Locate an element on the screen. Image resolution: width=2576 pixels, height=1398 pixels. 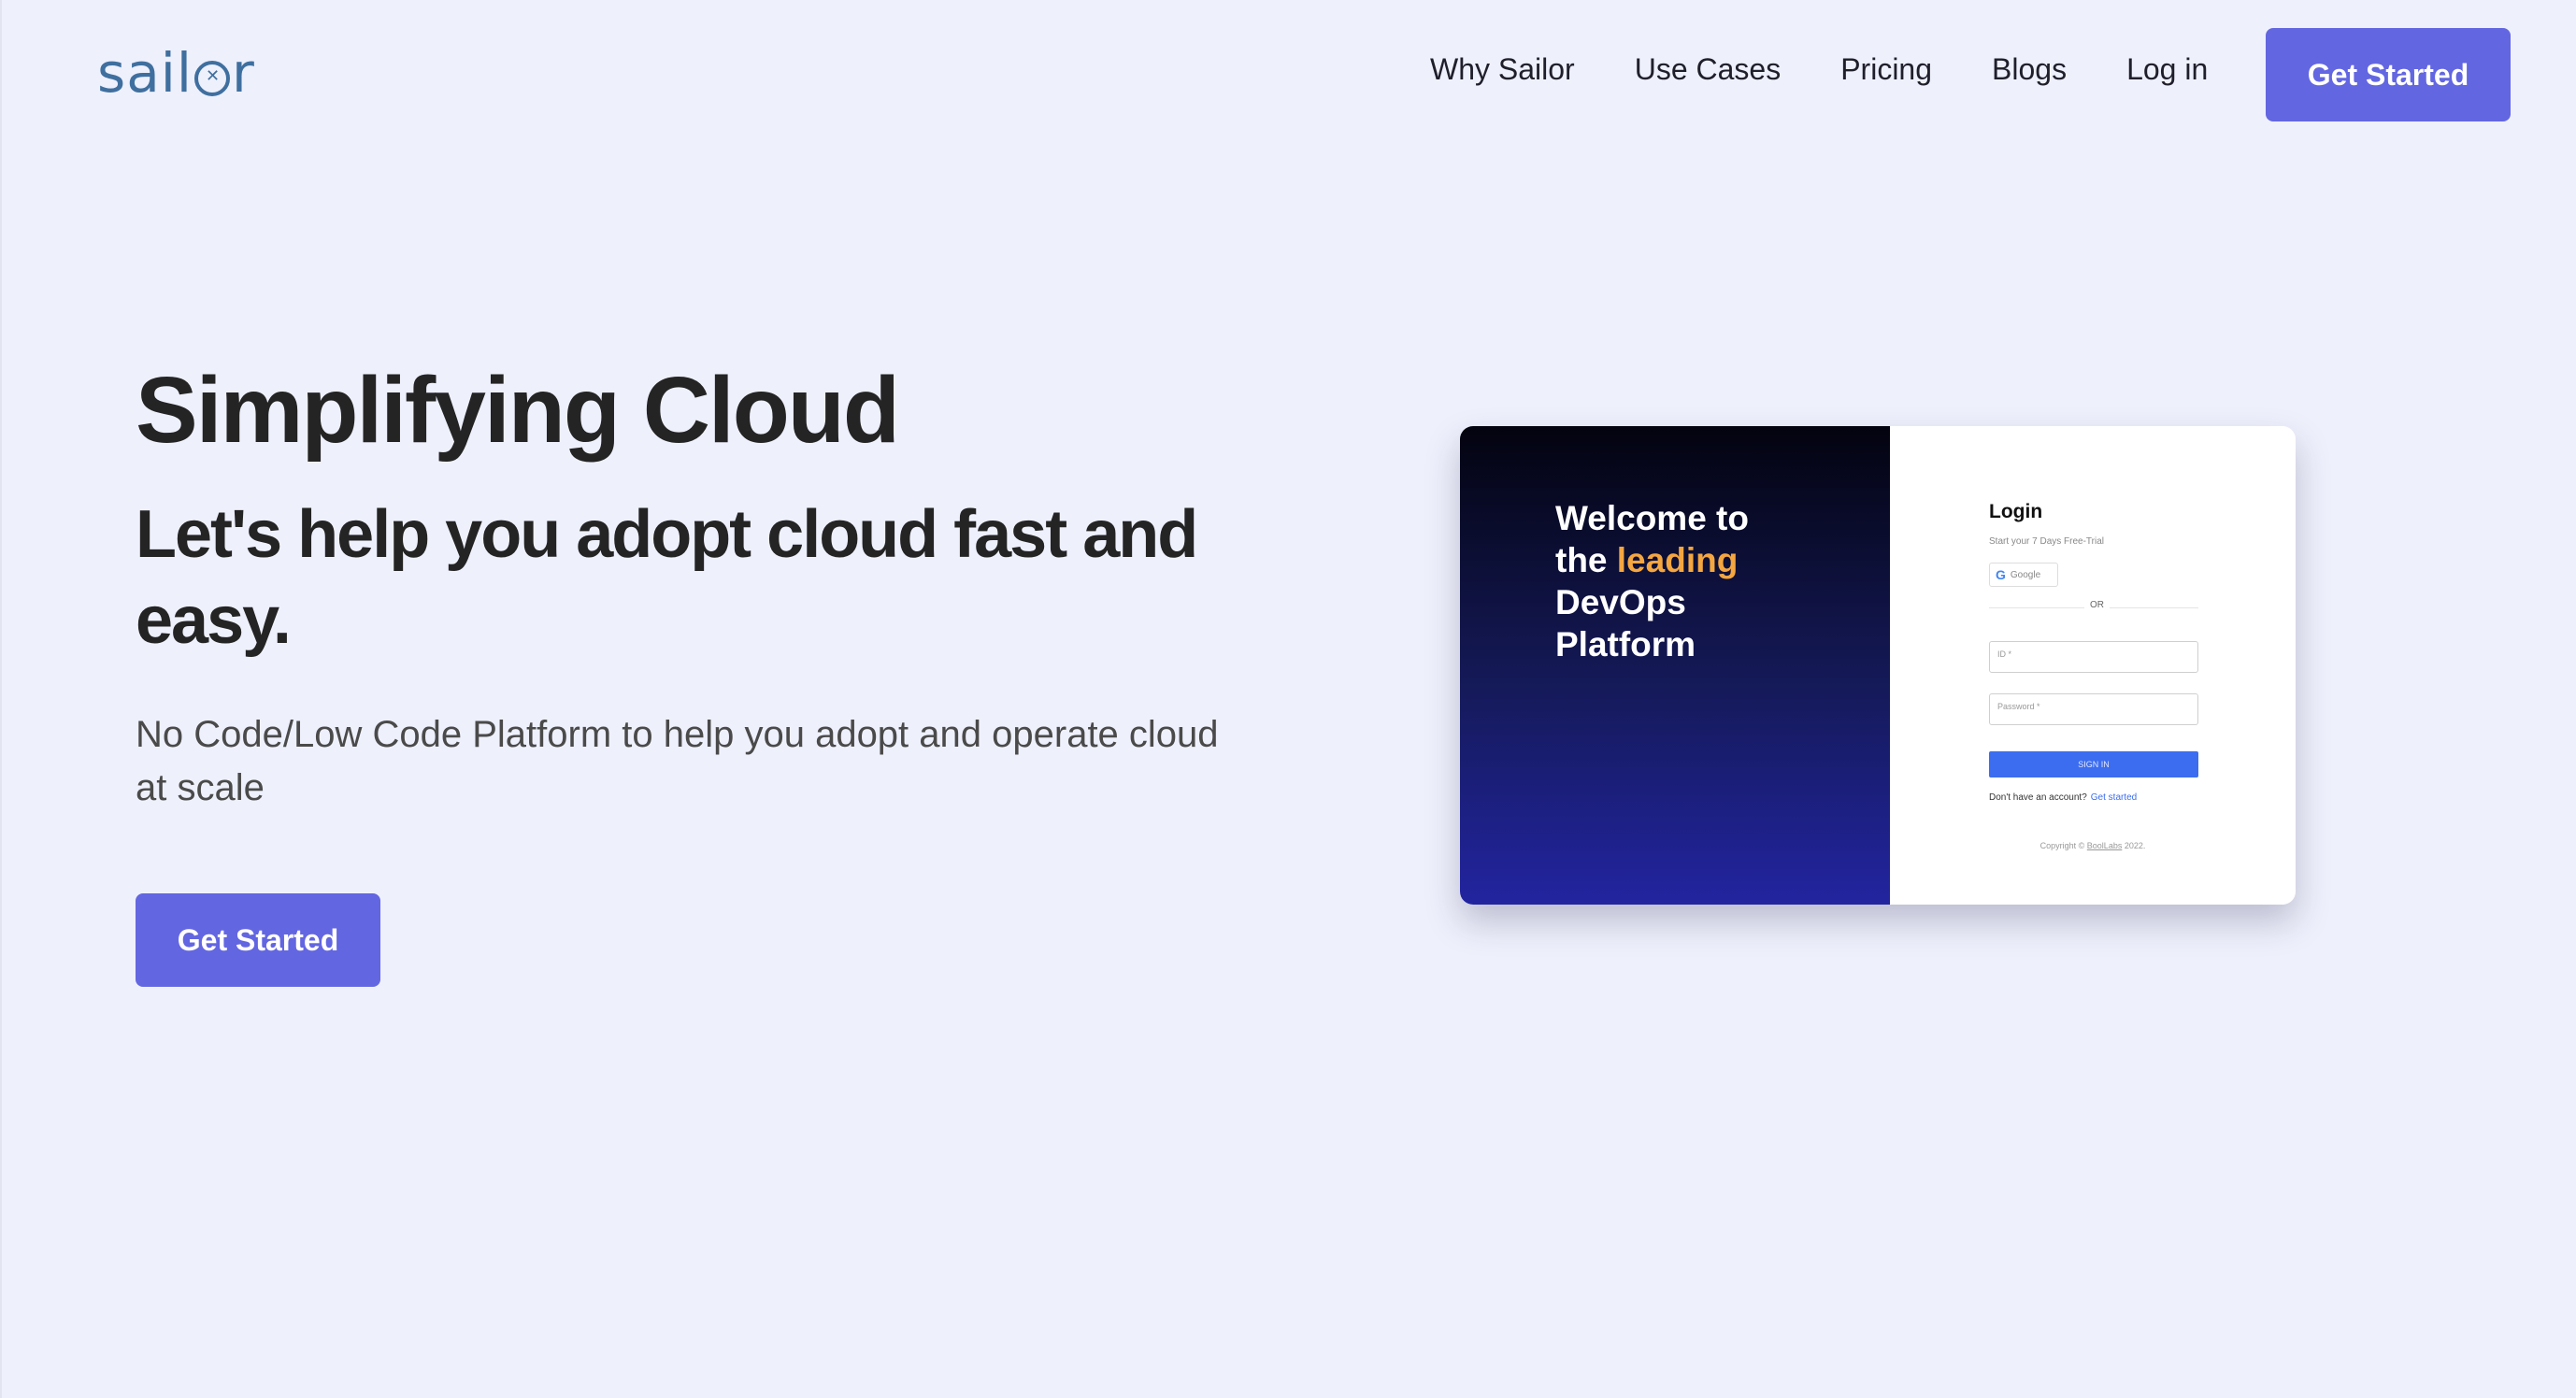
no-account-text: Don't have an account? Get started is located at coordinates (2063, 797).